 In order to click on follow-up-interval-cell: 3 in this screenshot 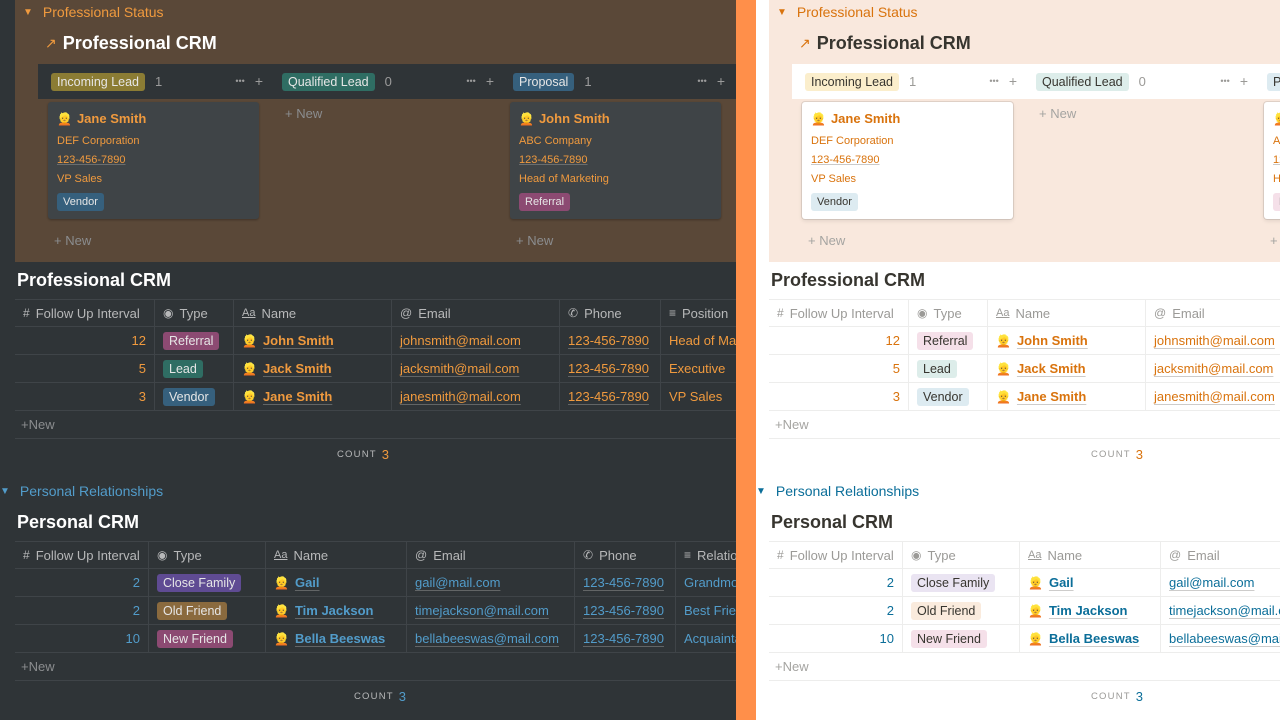, I will do `click(84, 396)`.